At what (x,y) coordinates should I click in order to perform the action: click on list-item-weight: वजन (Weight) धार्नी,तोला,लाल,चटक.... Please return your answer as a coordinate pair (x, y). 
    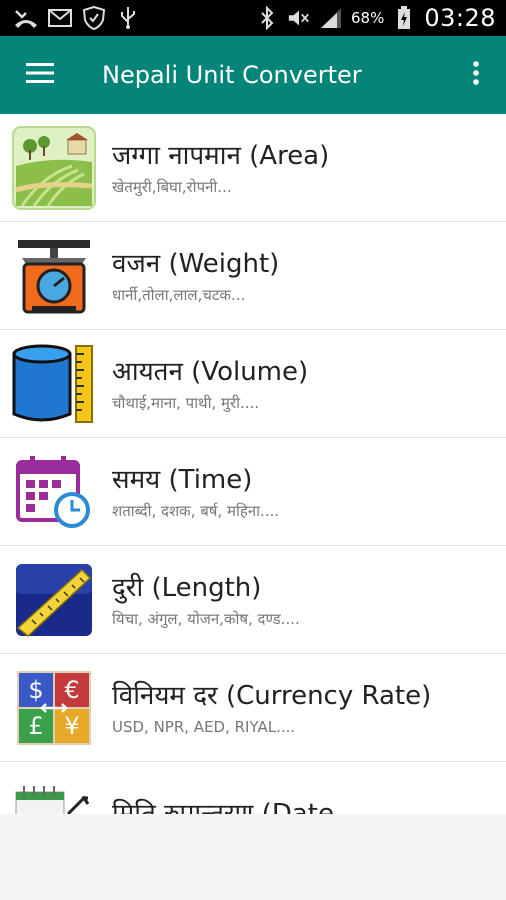
    Looking at the image, I should click on (253, 276).